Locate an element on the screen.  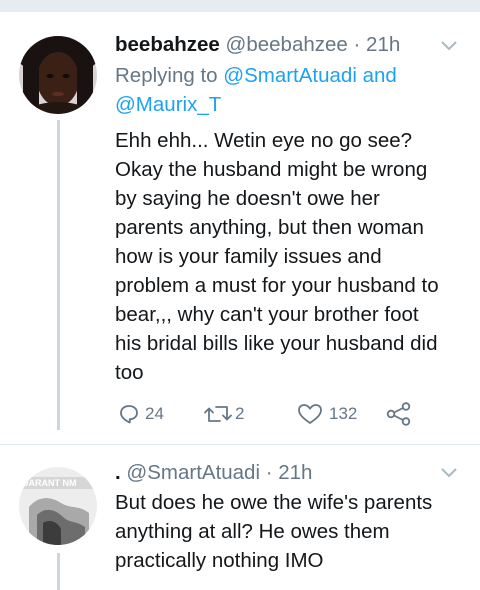
share-icon is located at coordinates (398, 414).